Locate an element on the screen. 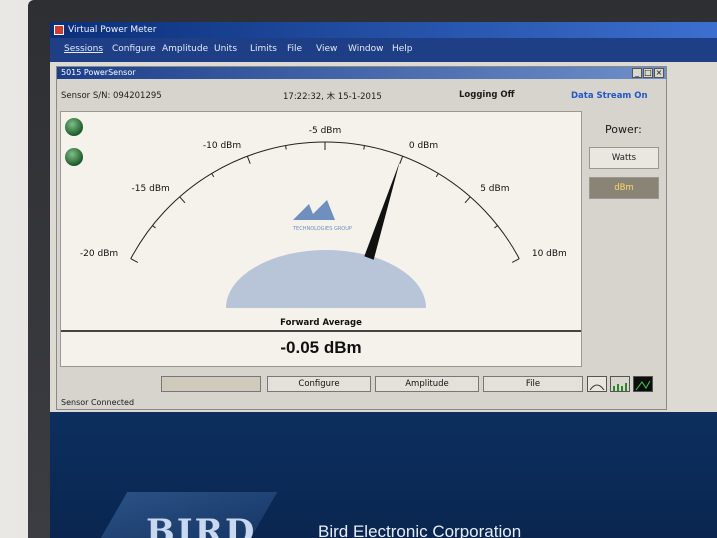 This screenshot has width=717, height=538. logging-status: Logging Off is located at coordinates (487, 95).